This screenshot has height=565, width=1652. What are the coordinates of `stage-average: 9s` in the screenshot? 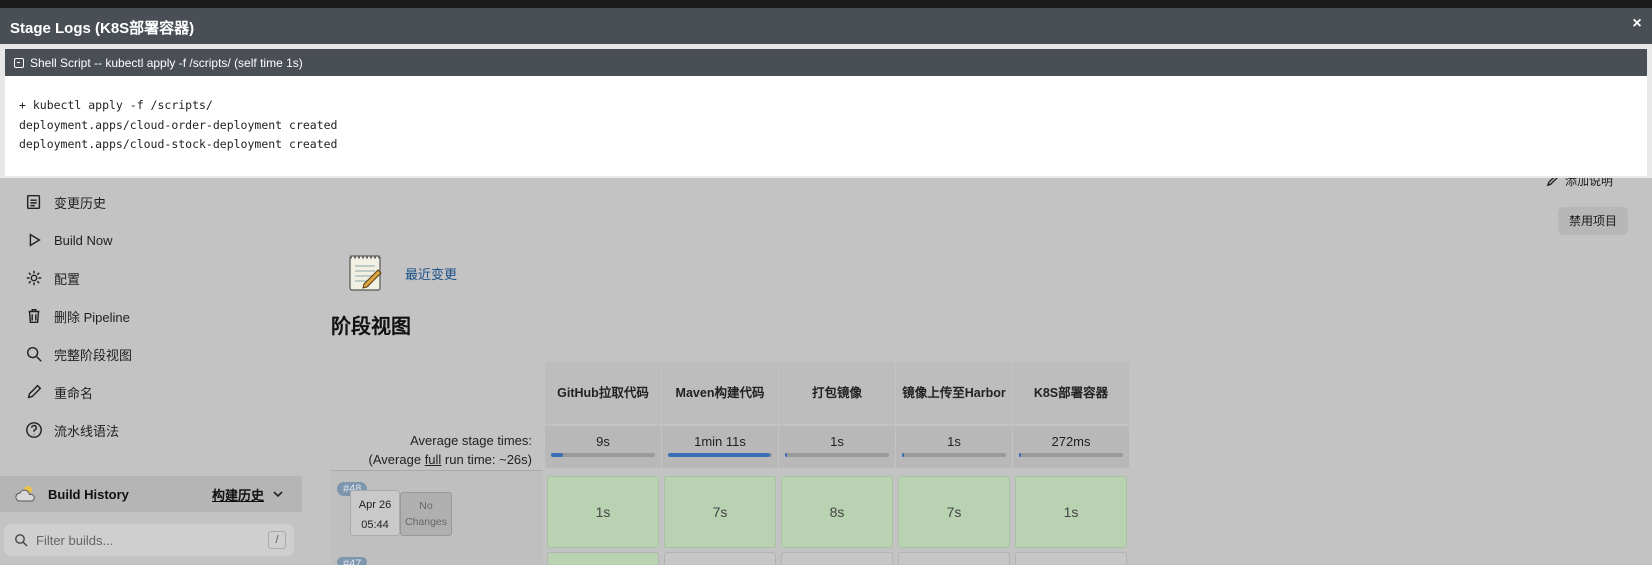 It's located at (603, 447).